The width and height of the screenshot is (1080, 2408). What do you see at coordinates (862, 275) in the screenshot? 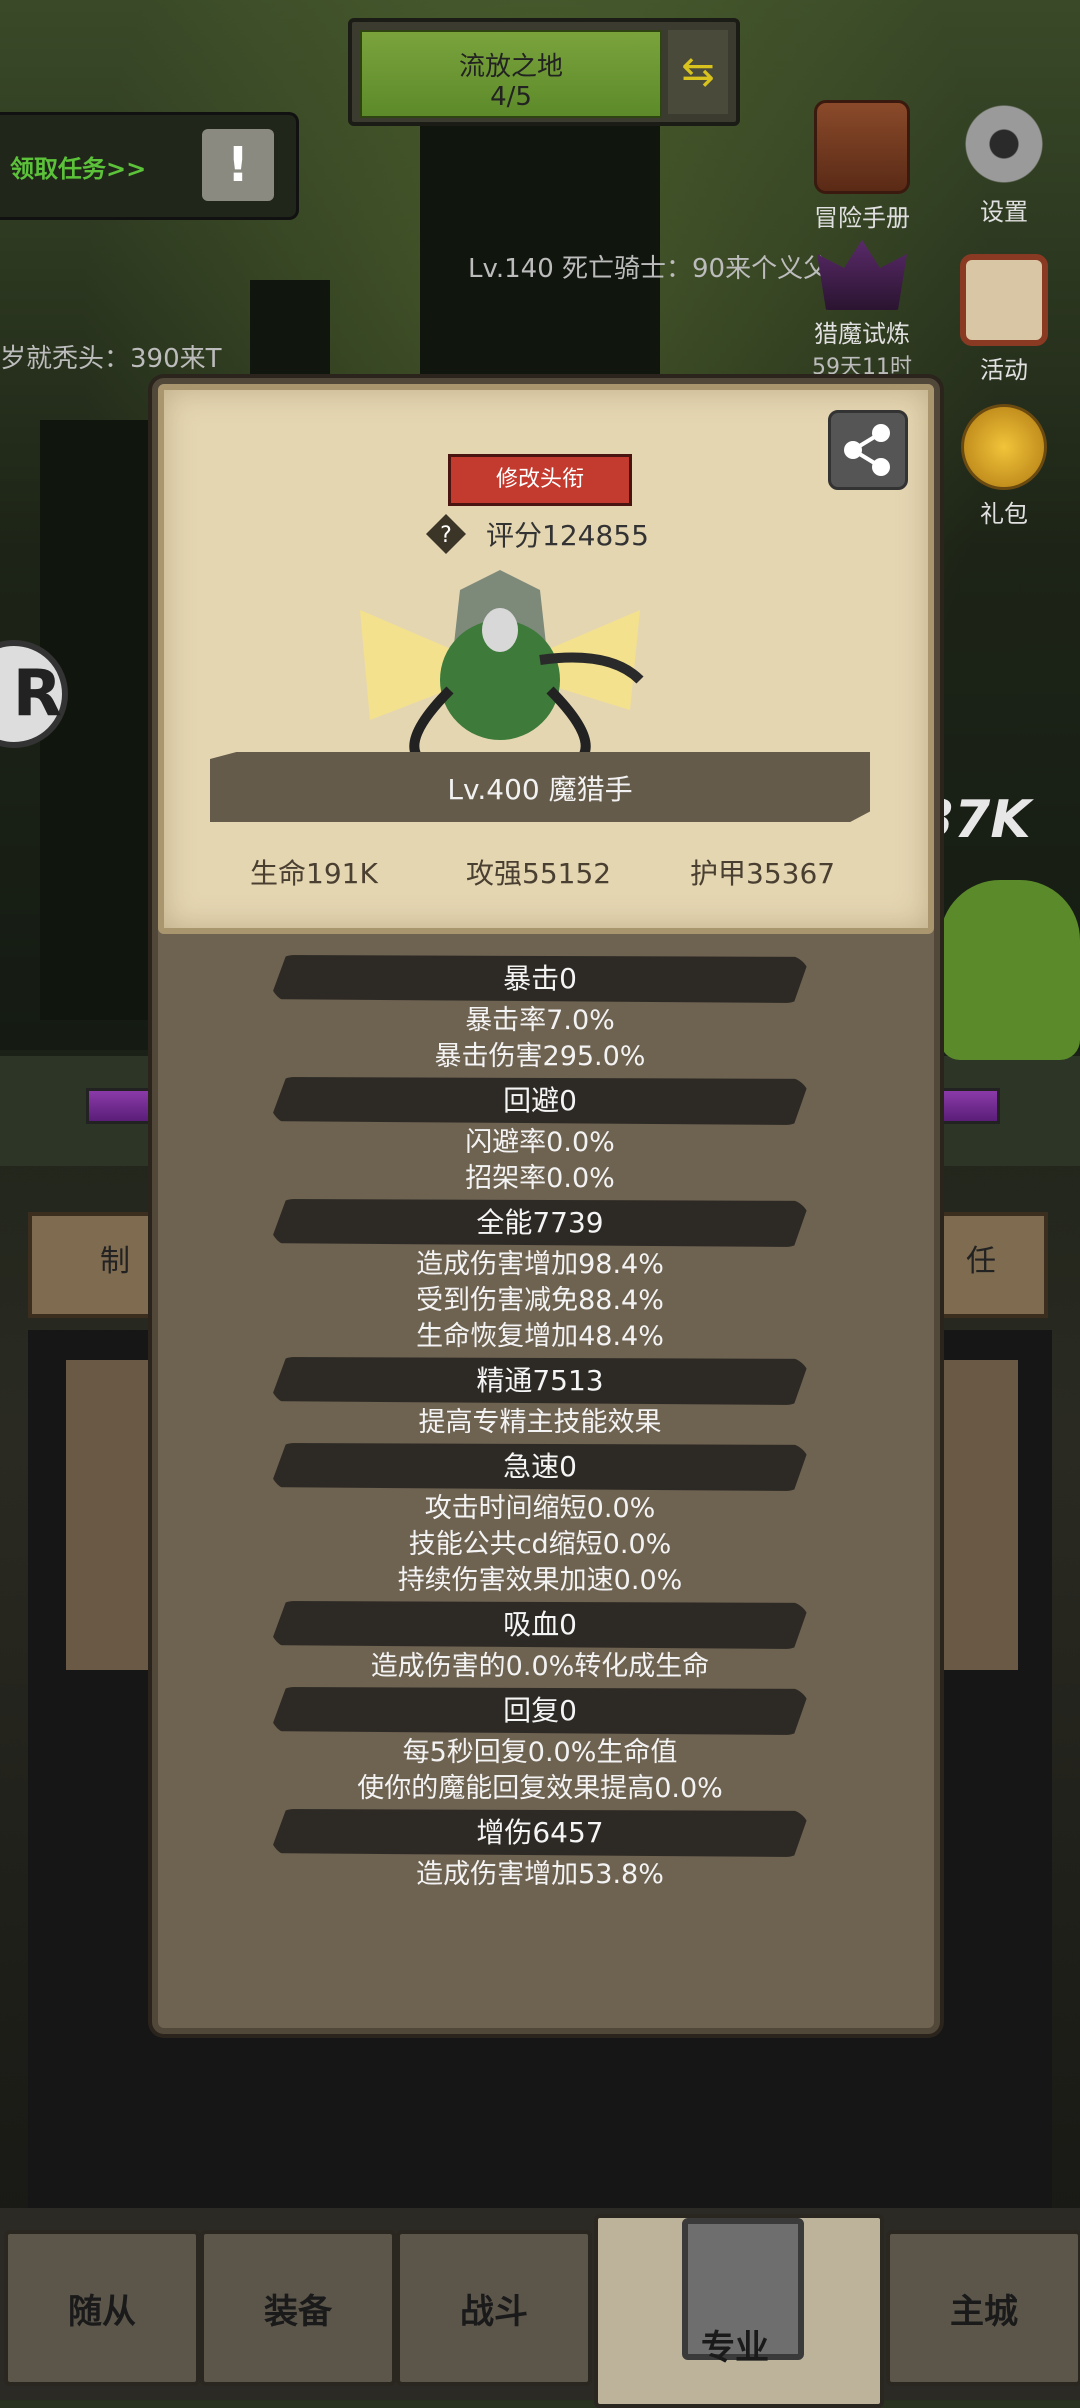
I see `demon-trial-icon` at bounding box center [862, 275].